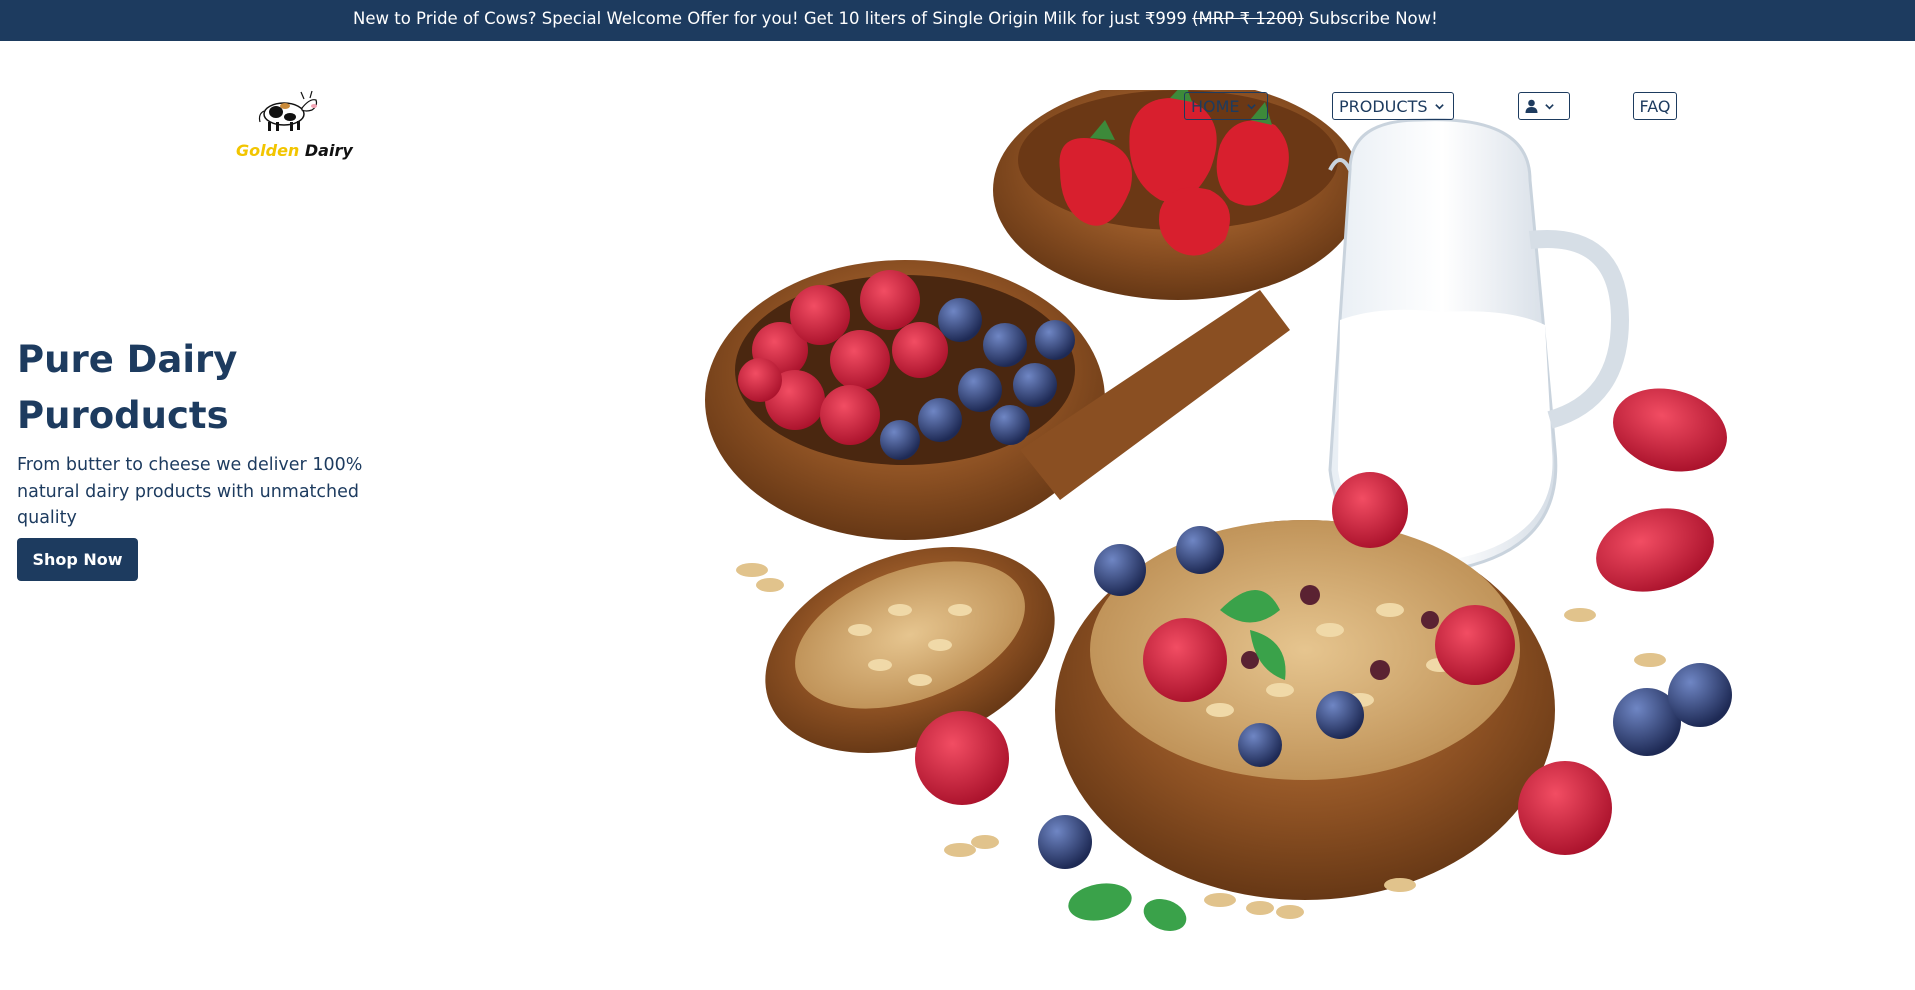  I want to click on brand-name: Golden Dairy, so click(294, 150).